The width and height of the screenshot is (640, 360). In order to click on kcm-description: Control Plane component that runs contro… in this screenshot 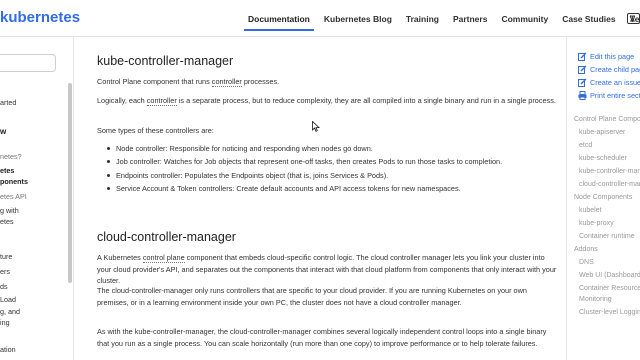, I will do `click(188, 82)`.